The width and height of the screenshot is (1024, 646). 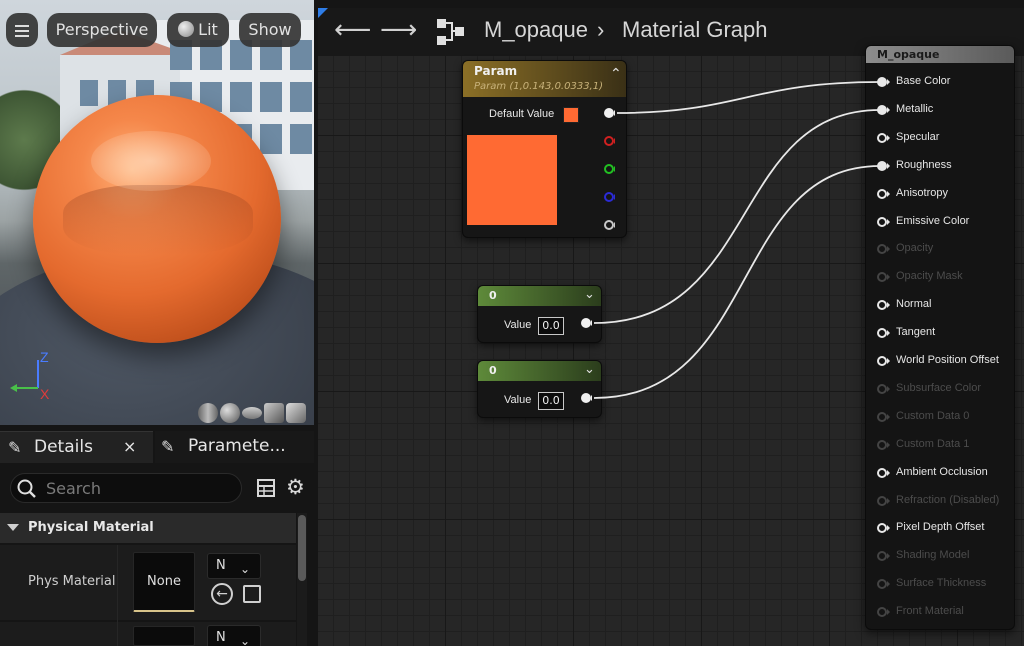 What do you see at coordinates (933, 444) in the screenshot?
I see `material-input-label: Custom Data 1` at bounding box center [933, 444].